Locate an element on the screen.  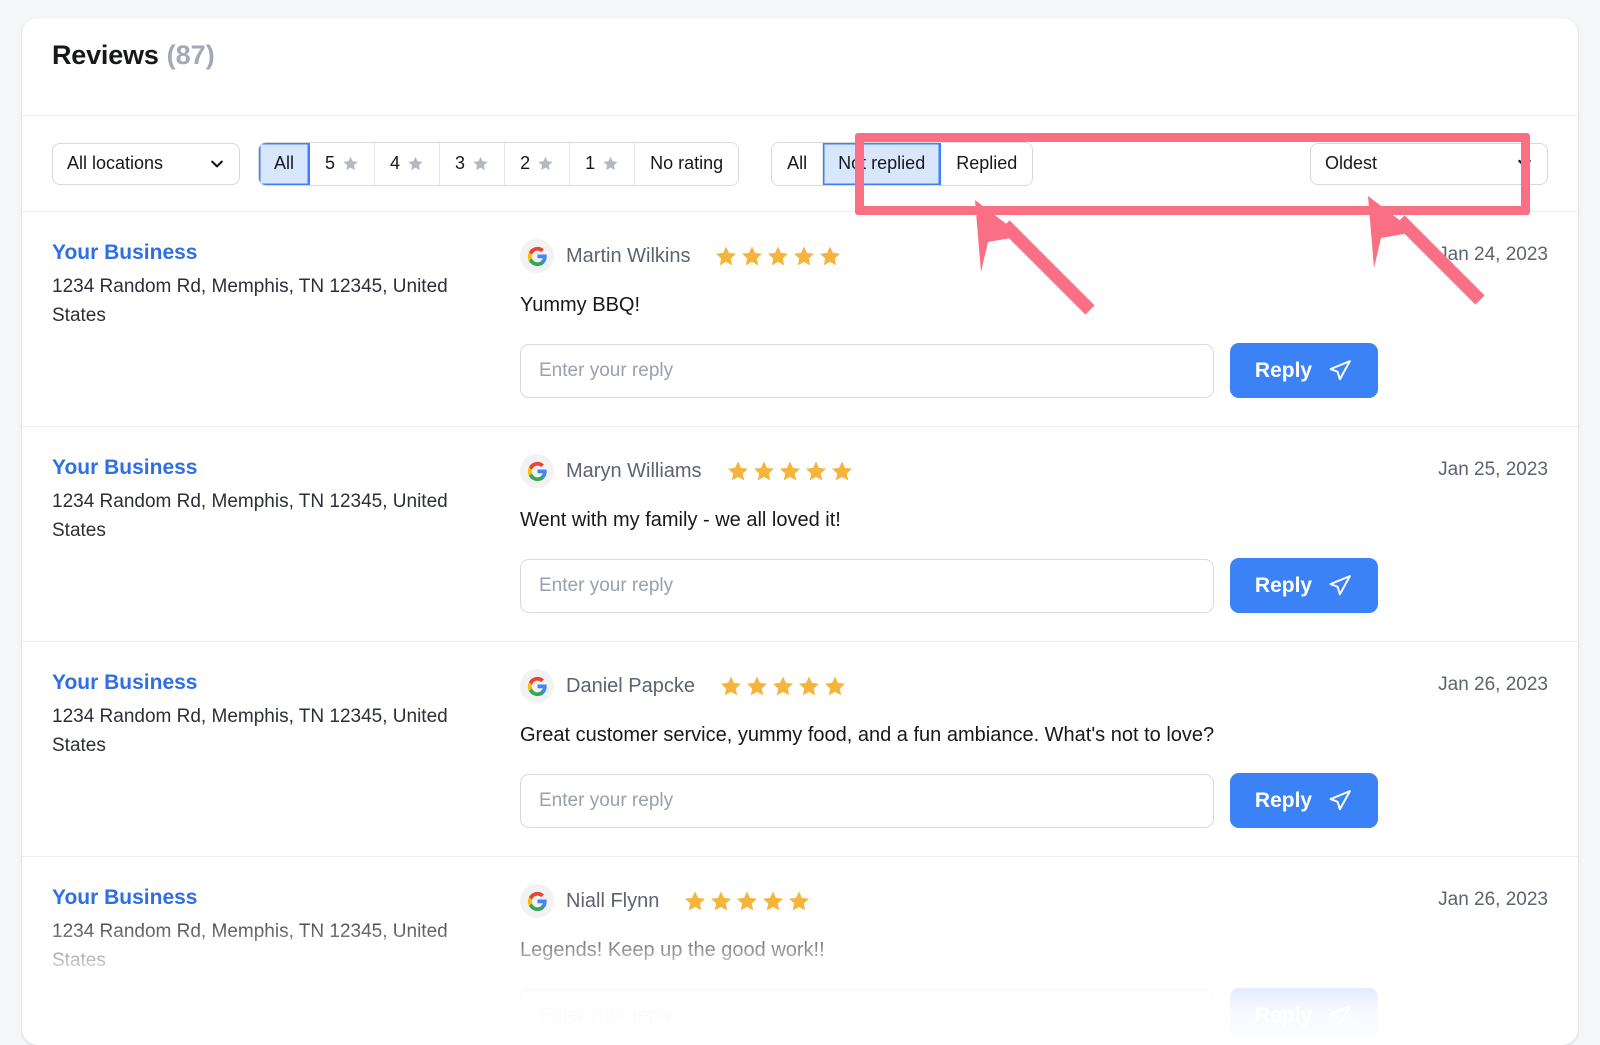
rating-filter-all: All is located at coordinates (285, 163).